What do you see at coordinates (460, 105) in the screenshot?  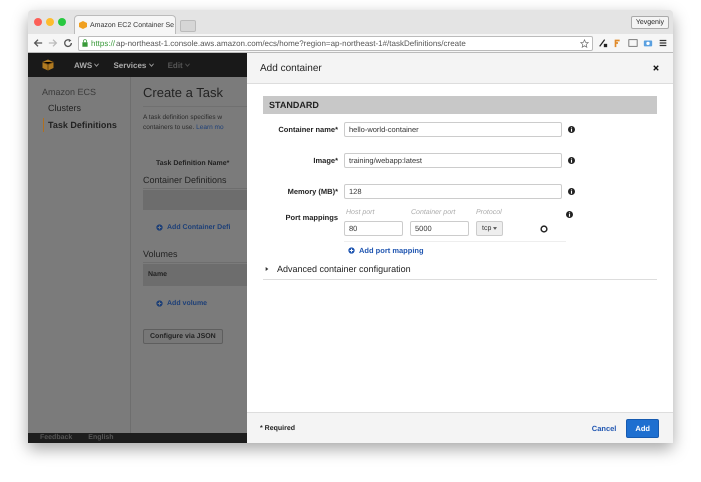 I see `section-header: STANDARD` at bounding box center [460, 105].